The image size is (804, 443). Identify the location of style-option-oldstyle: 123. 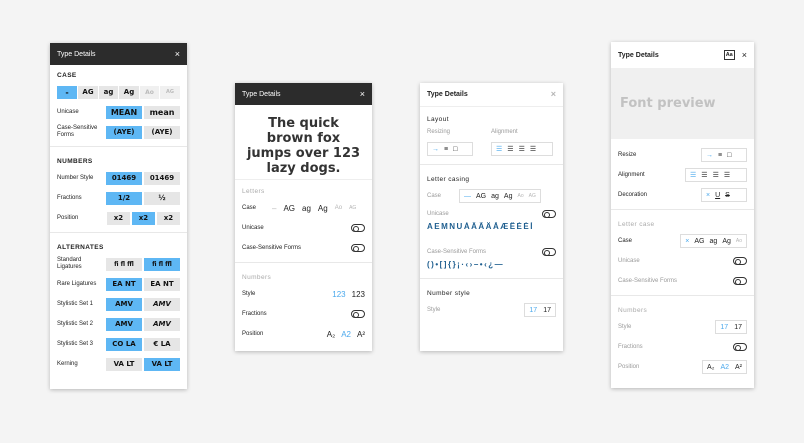
(358, 294).